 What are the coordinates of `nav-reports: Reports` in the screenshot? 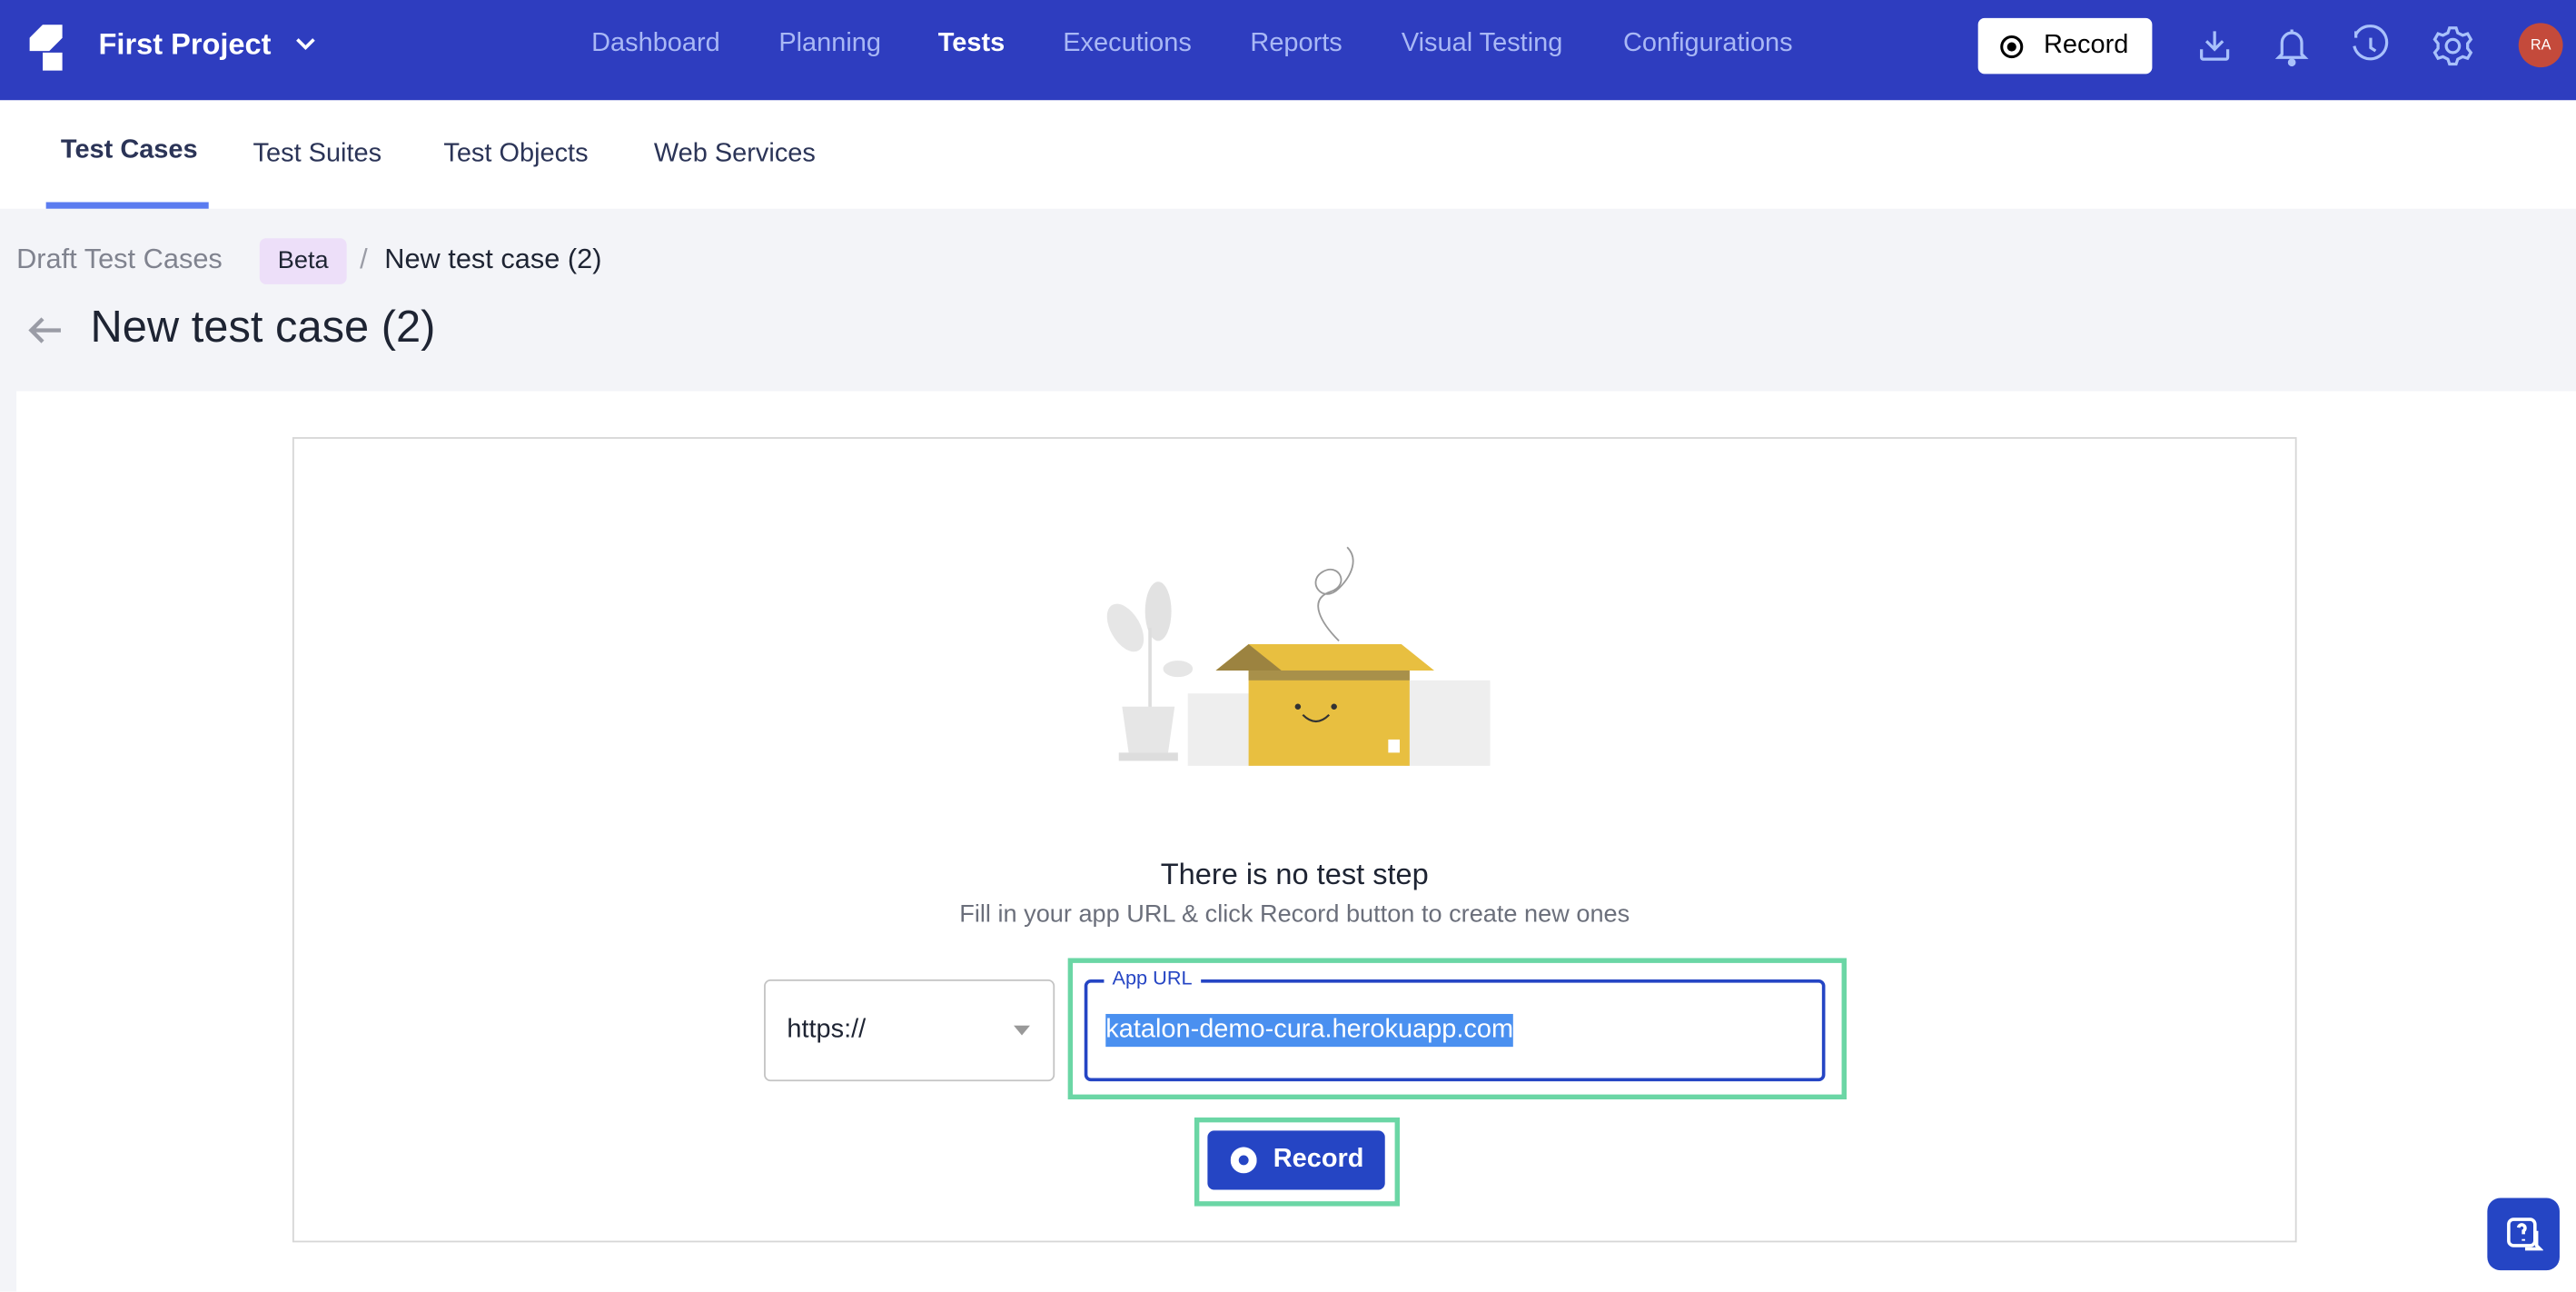 It's located at (1296, 45).